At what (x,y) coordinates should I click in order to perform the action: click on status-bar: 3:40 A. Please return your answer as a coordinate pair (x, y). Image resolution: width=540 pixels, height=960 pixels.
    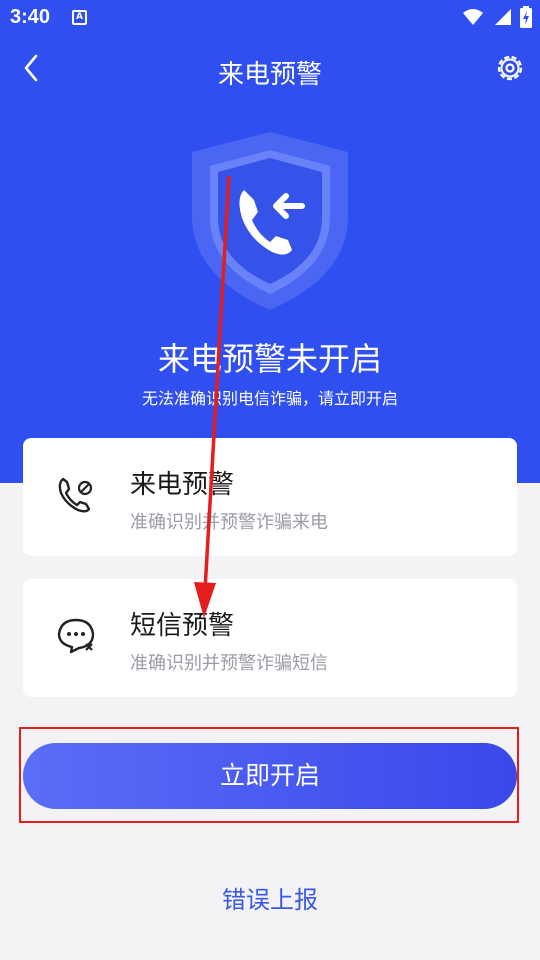
    Looking at the image, I should click on (270, 18).